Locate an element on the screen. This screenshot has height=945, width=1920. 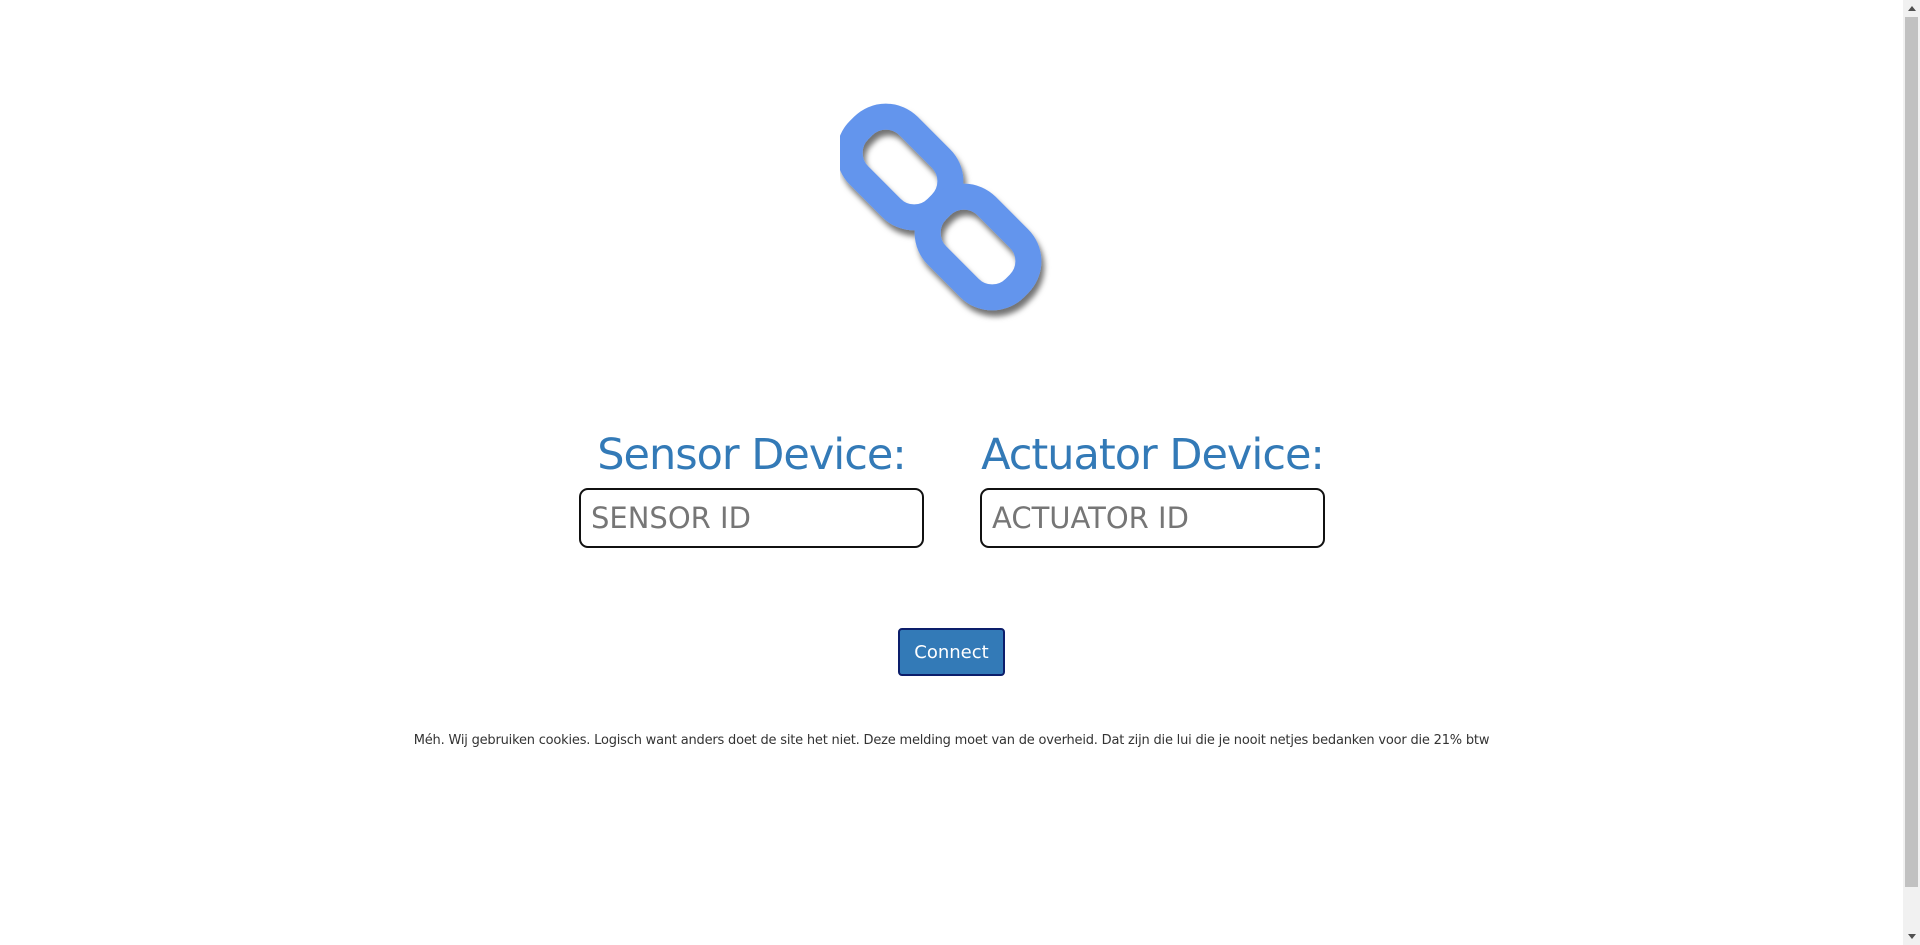
actuator-device-group: Actuator Device: is located at coordinates (1152, 489).